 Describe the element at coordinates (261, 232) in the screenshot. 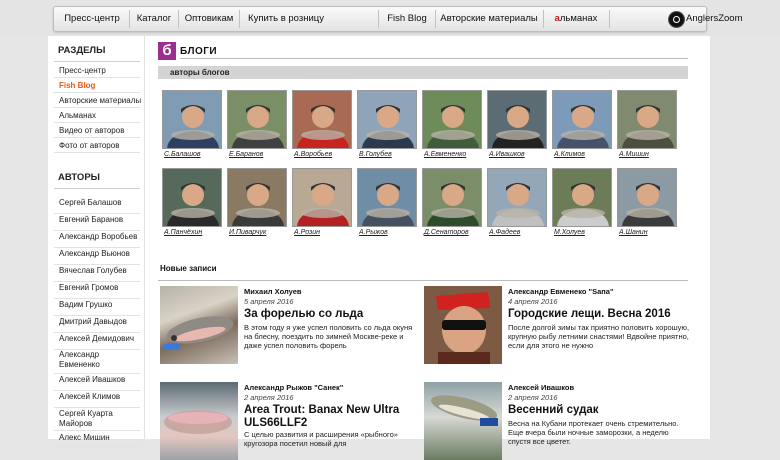

I see `author-thumbnail-name: И.Пиварчук` at that location.